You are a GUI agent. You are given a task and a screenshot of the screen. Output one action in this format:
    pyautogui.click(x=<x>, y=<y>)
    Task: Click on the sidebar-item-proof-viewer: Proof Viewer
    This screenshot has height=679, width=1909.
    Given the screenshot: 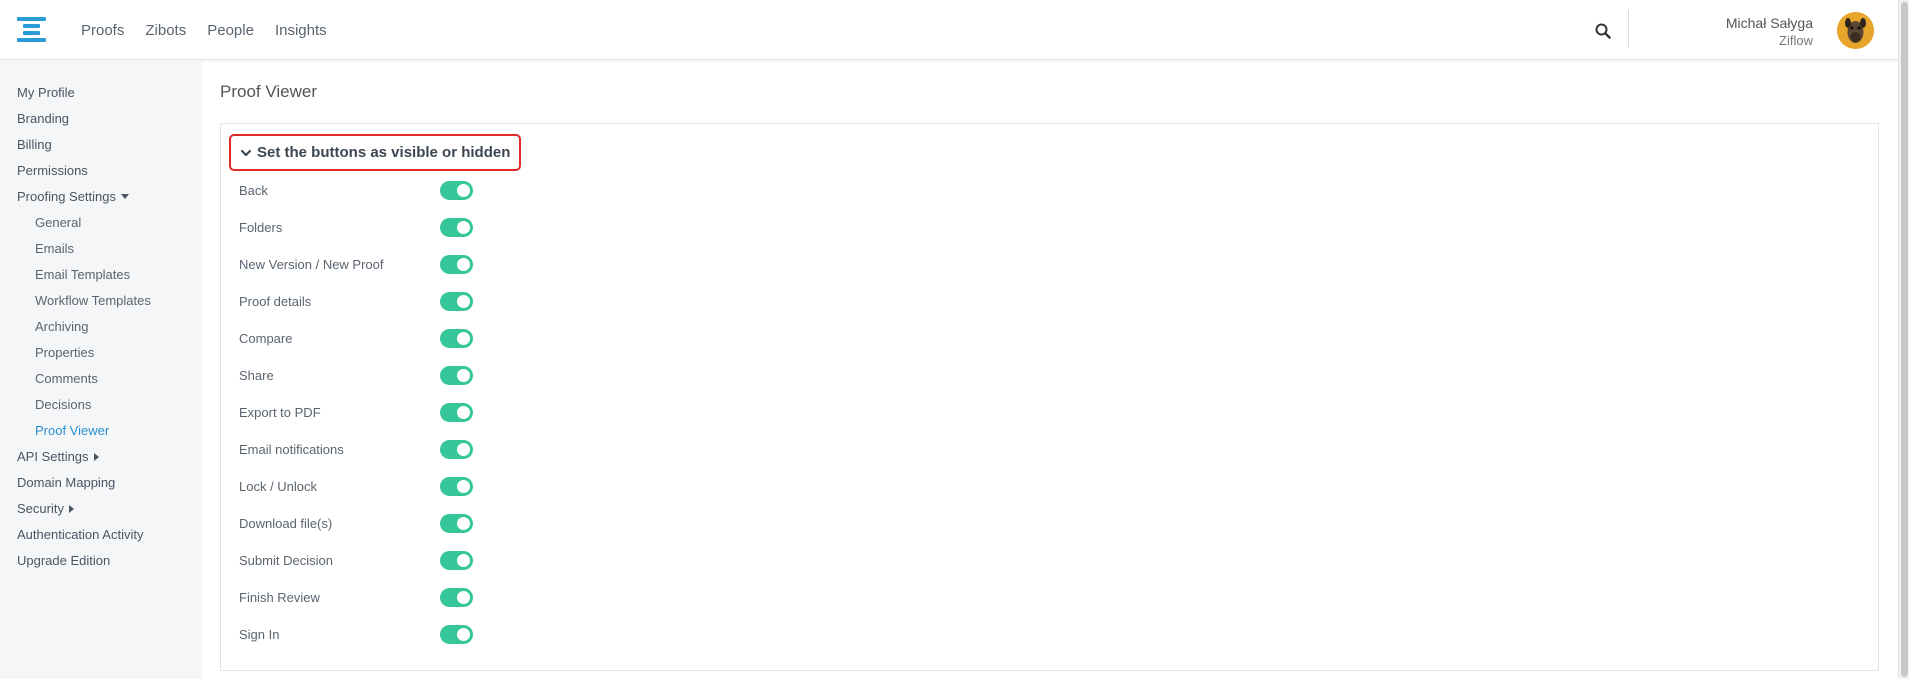 What is the action you would take?
    pyautogui.click(x=72, y=430)
    